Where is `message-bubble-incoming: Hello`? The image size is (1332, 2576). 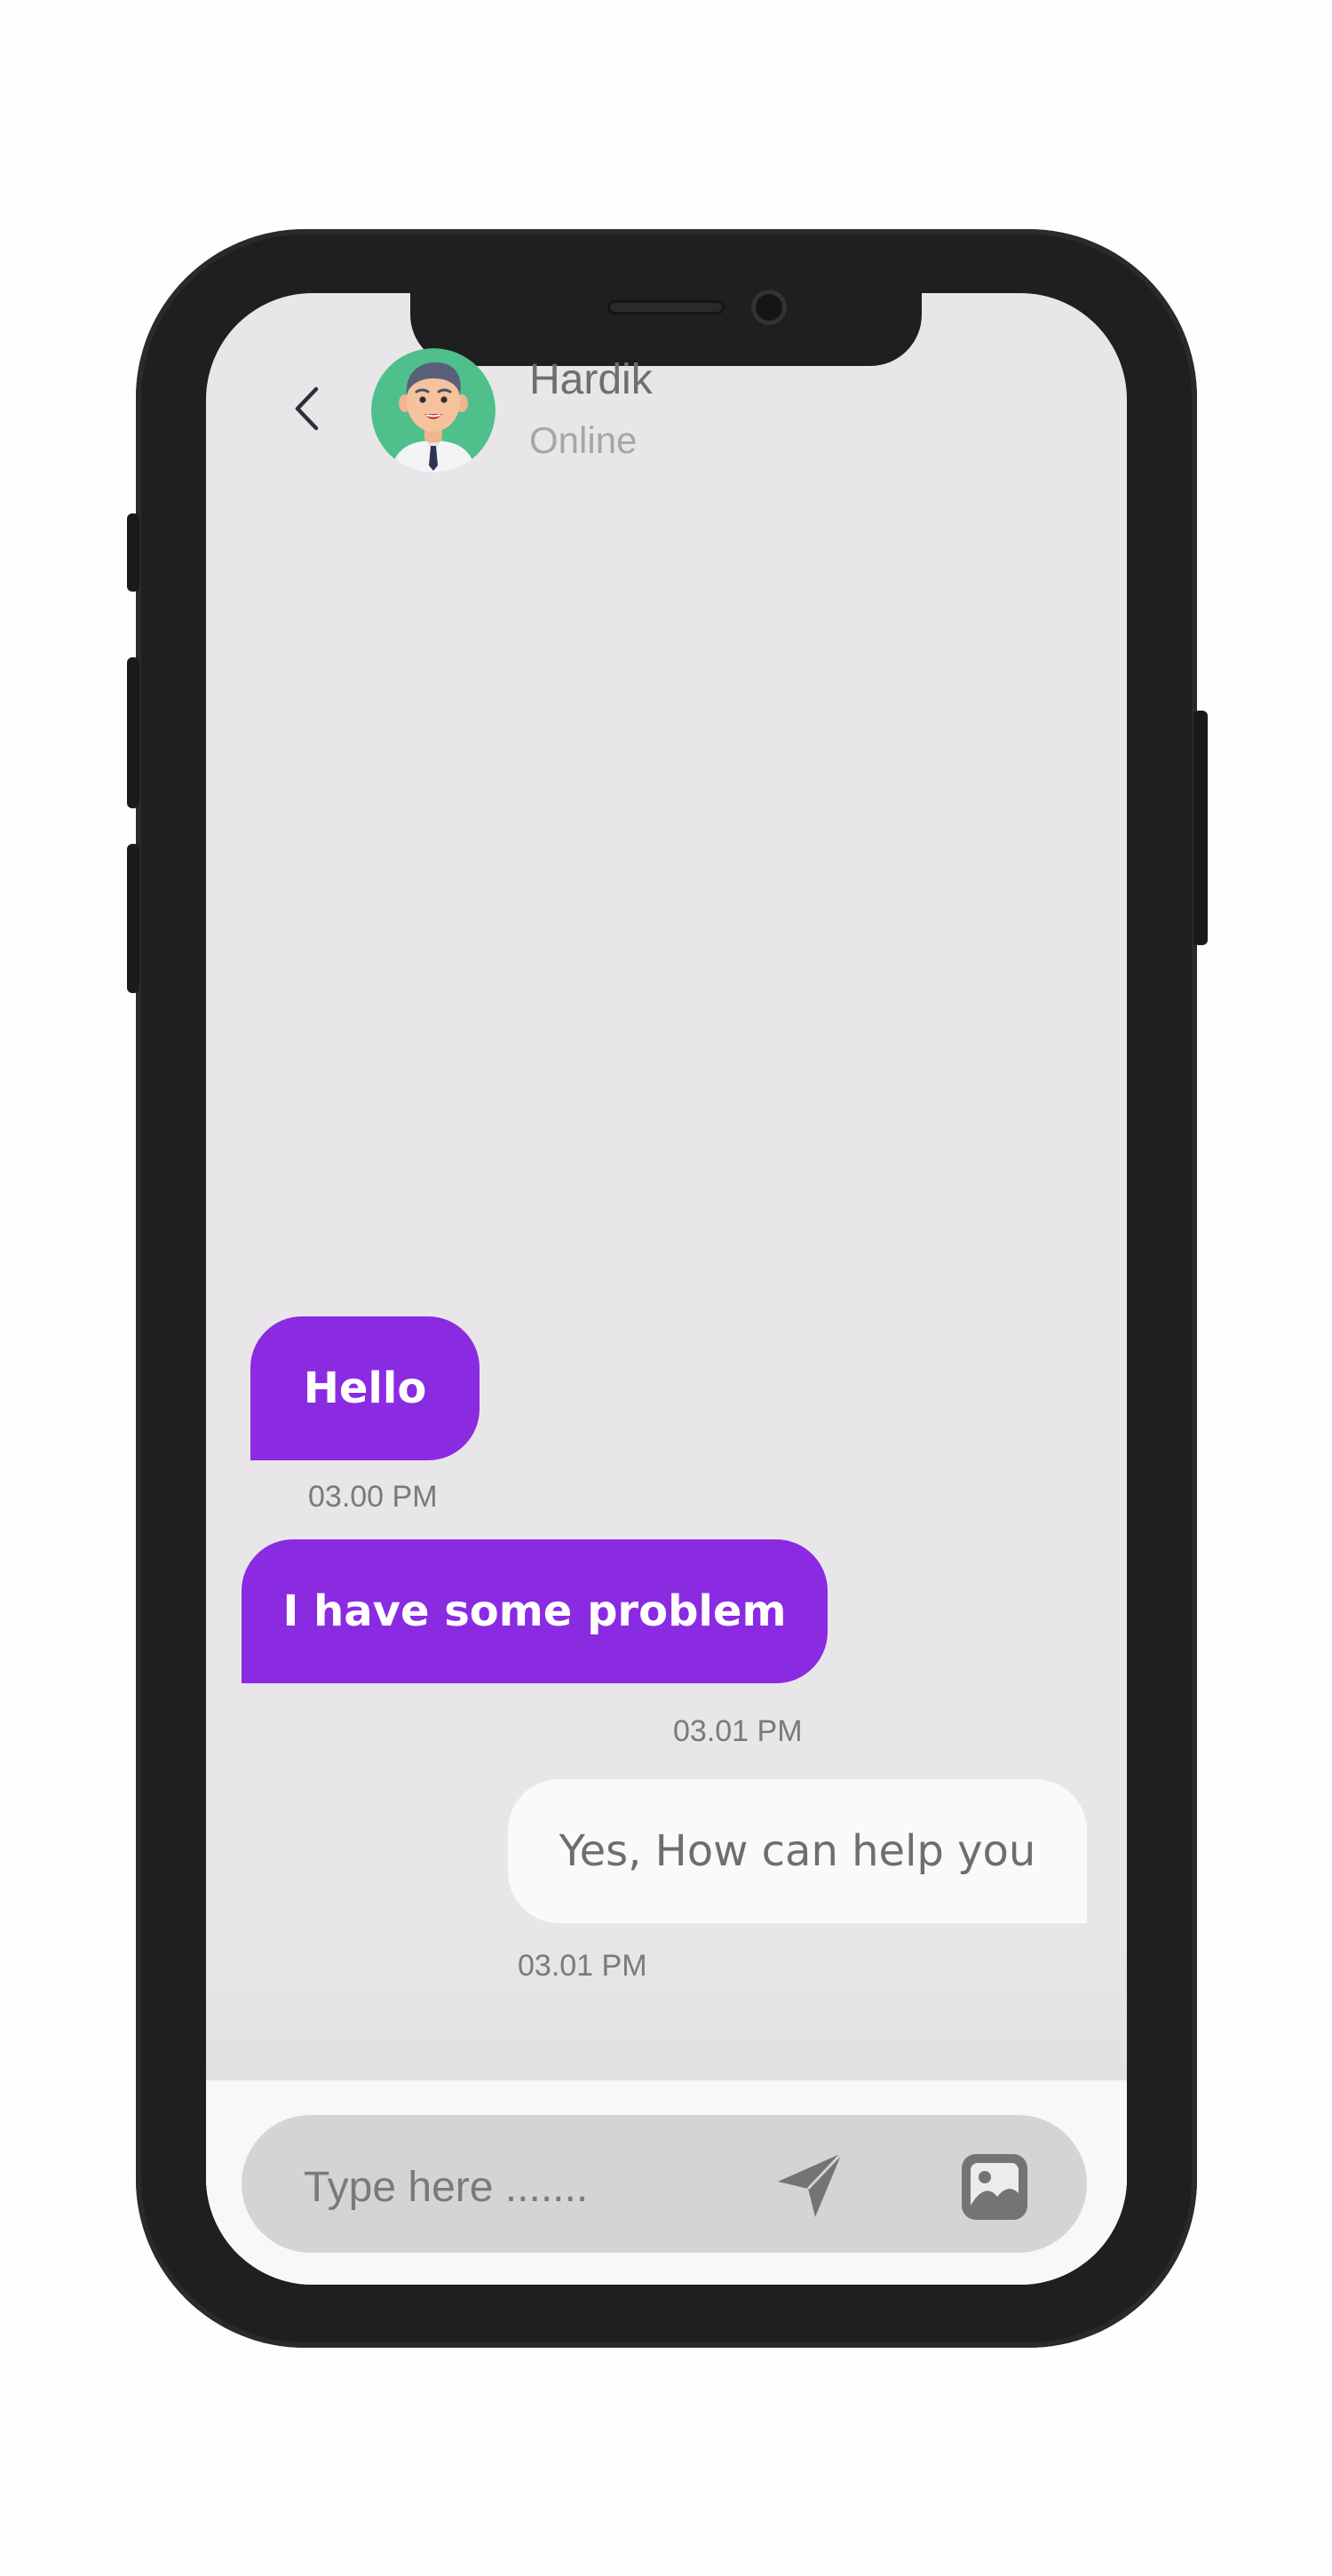 message-bubble-incoming: Hello is located at coordinates (365, 1388).